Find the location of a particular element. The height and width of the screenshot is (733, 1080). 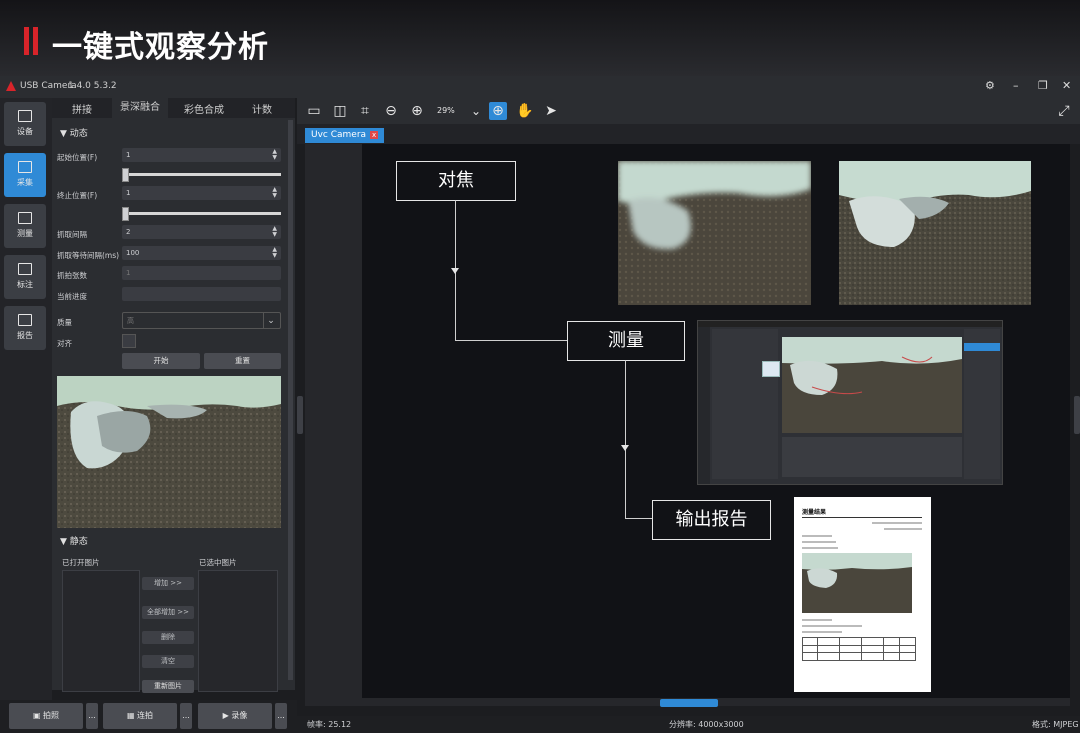

chevron-down-icon: ⌄ is located at coordinates (270, 320).